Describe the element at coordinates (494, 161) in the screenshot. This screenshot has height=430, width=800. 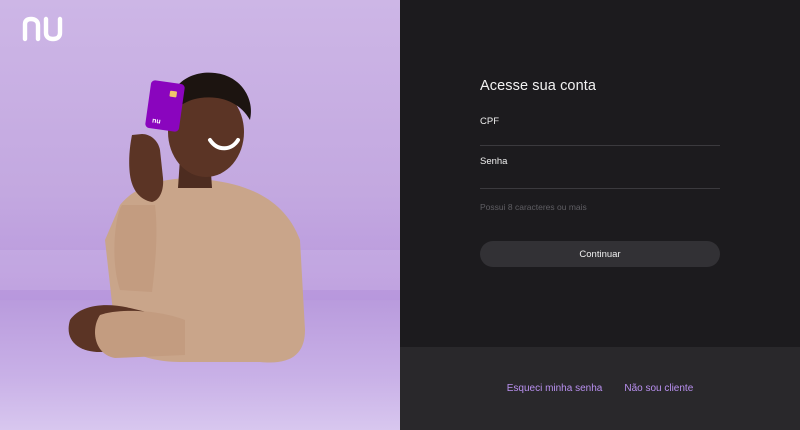
I see `password-label: Senha` at that location.